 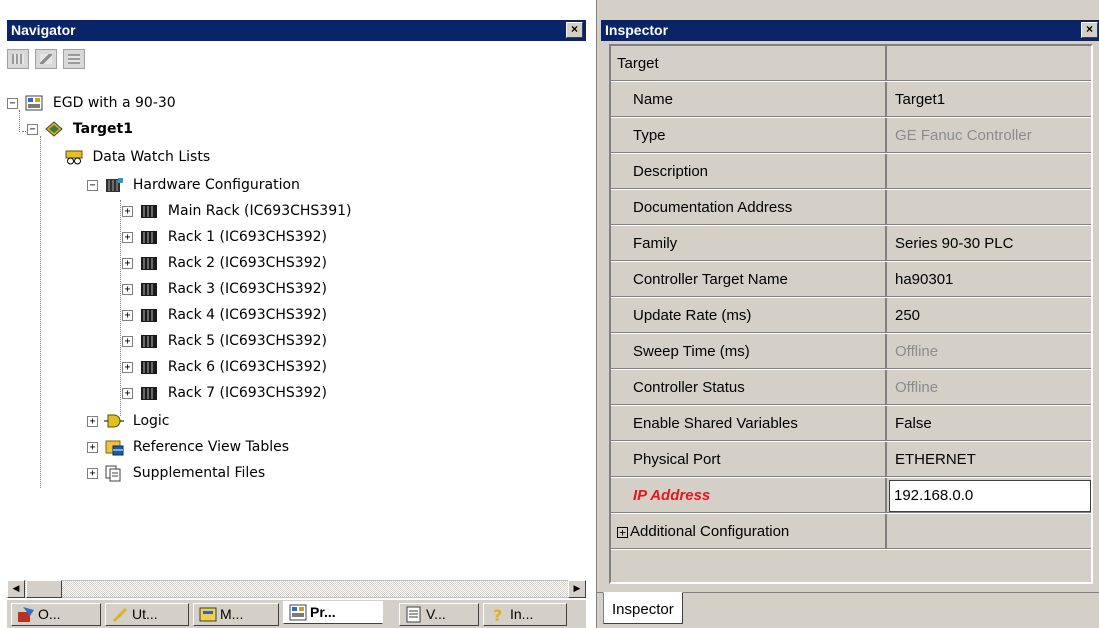 I want to click on property-row-update-rate: Update Rate (ms) 250, so click(x=851, y=316).